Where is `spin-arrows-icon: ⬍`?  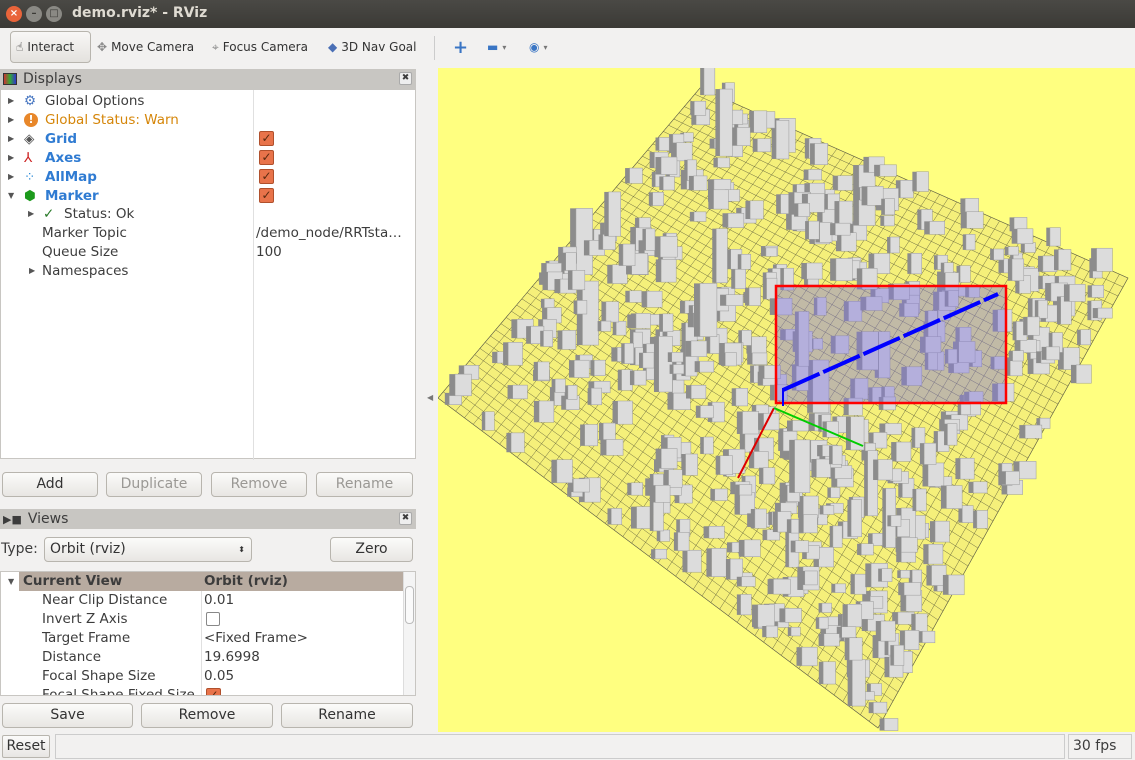 spin-arrows-icon: ⬍ is located at coordinates (241, 549).